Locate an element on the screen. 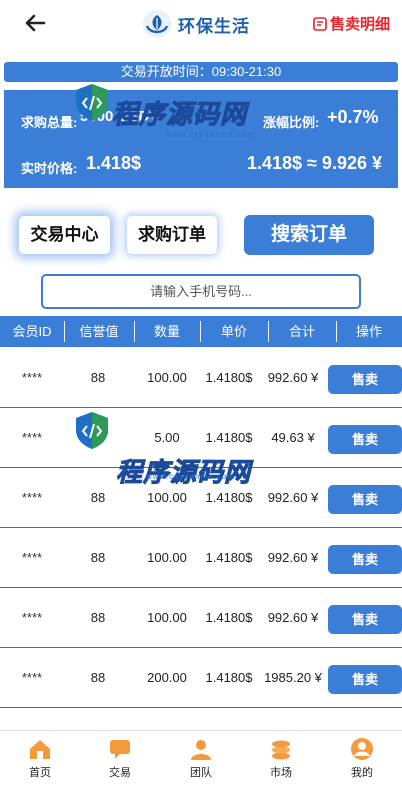 This screenshot has width=402, height=786. col-header-credit: 信誉值 is located at coordinates (99, 331).